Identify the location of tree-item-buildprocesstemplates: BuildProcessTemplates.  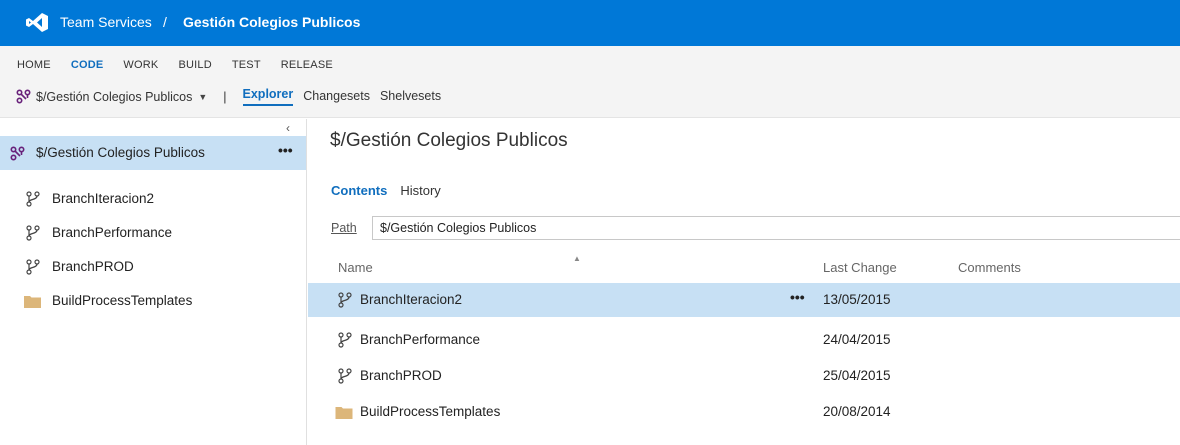
(153, 301).